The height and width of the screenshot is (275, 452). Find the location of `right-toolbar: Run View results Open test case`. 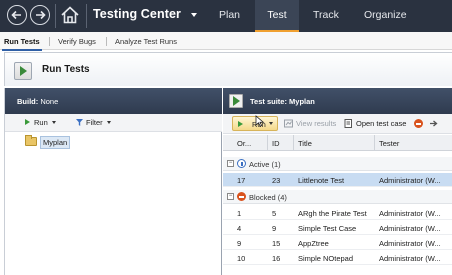

right-toolbar: Run View results Open test case is located at coordinates (337, 124).